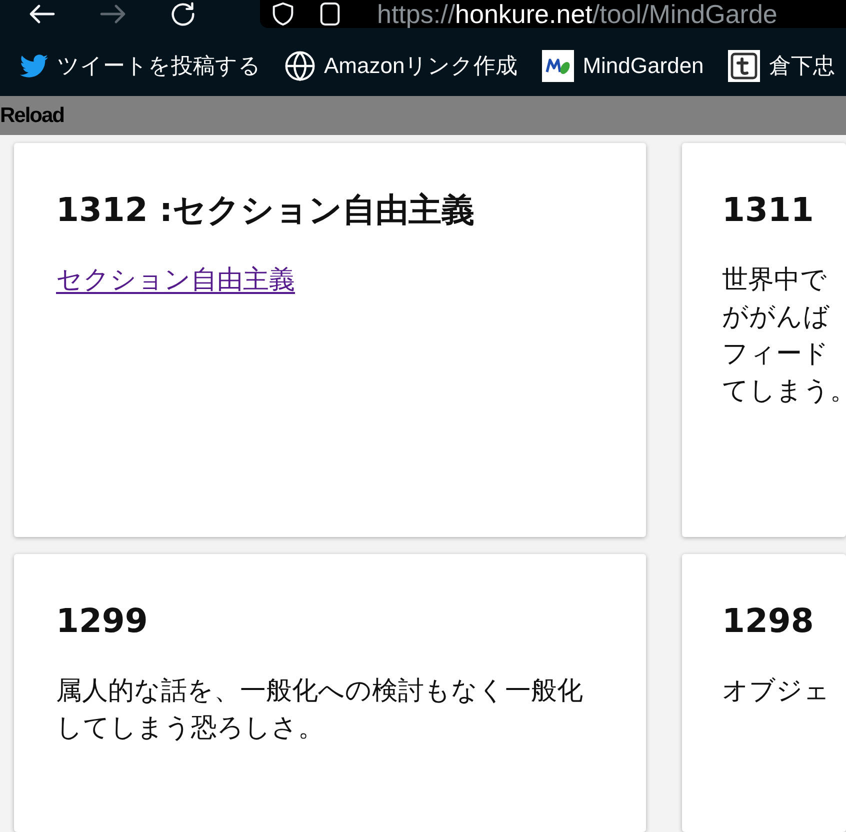 This screenshot has width=846, height=832. Describe the element at coordinates (140, 66) in the screenshot. I see `bookmark-item: ツイートを投稿する` at that location.